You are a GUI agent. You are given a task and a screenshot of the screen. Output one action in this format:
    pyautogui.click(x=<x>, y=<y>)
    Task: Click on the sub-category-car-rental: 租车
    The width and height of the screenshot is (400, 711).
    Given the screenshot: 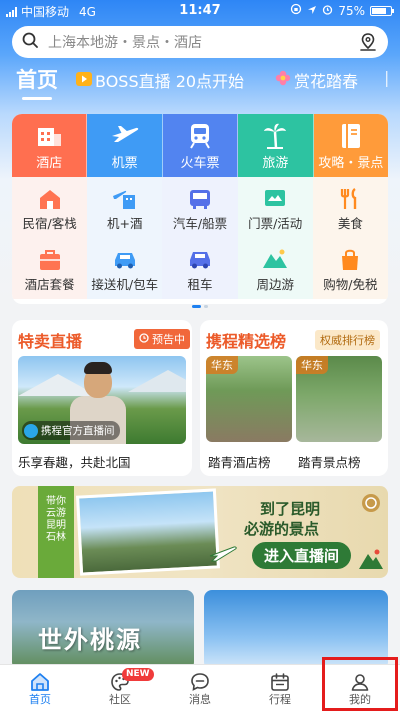 What is the action you would take?
    pyautogui.click(x=200, y=268)
    